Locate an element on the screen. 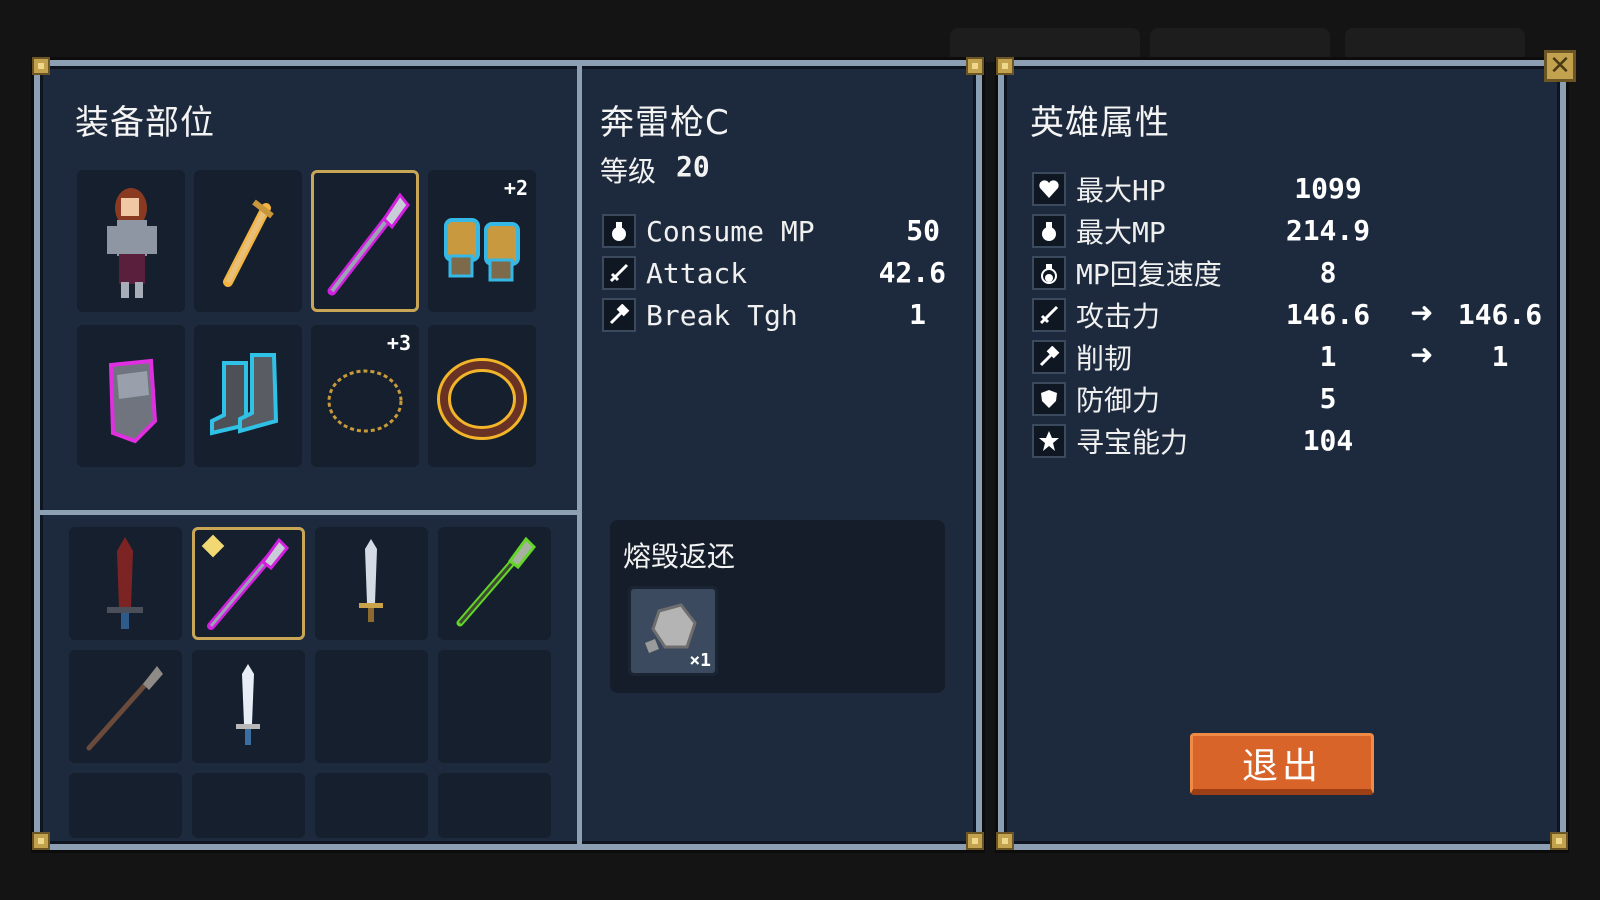 This screenshot has width=1600, height=900. hero-stat-row: MP回复速度 is located at coordinates (1127, 273).